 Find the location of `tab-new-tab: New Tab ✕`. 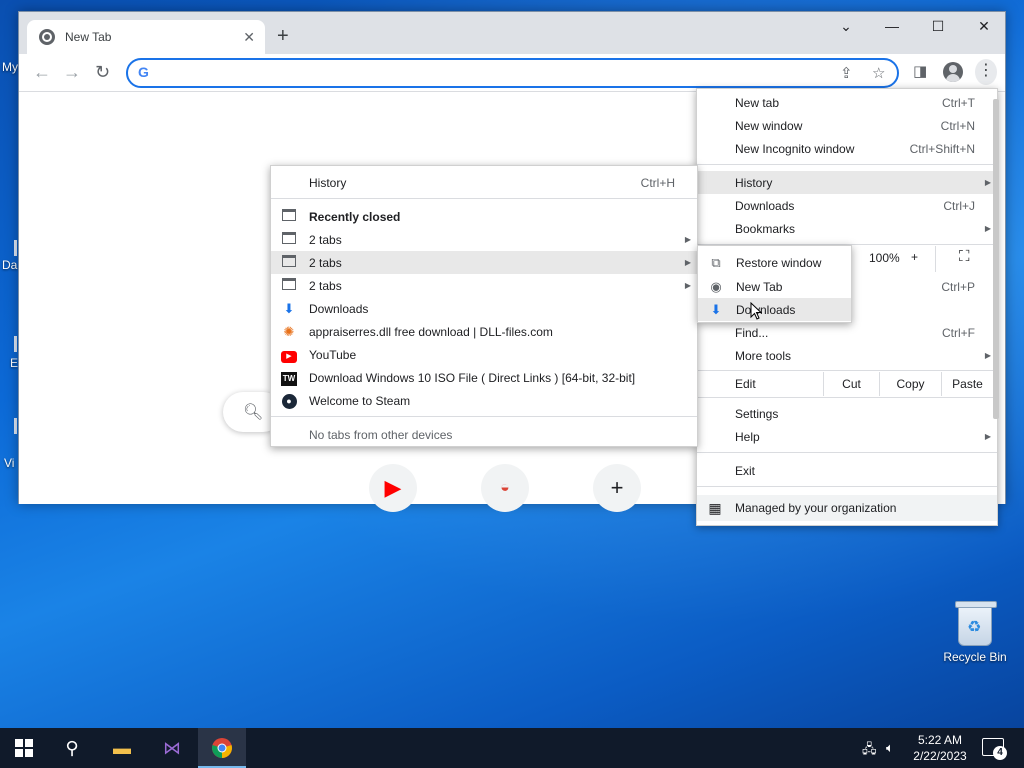

tab-new-tab: New Tab ✕ is located at coordinates (146, 37).